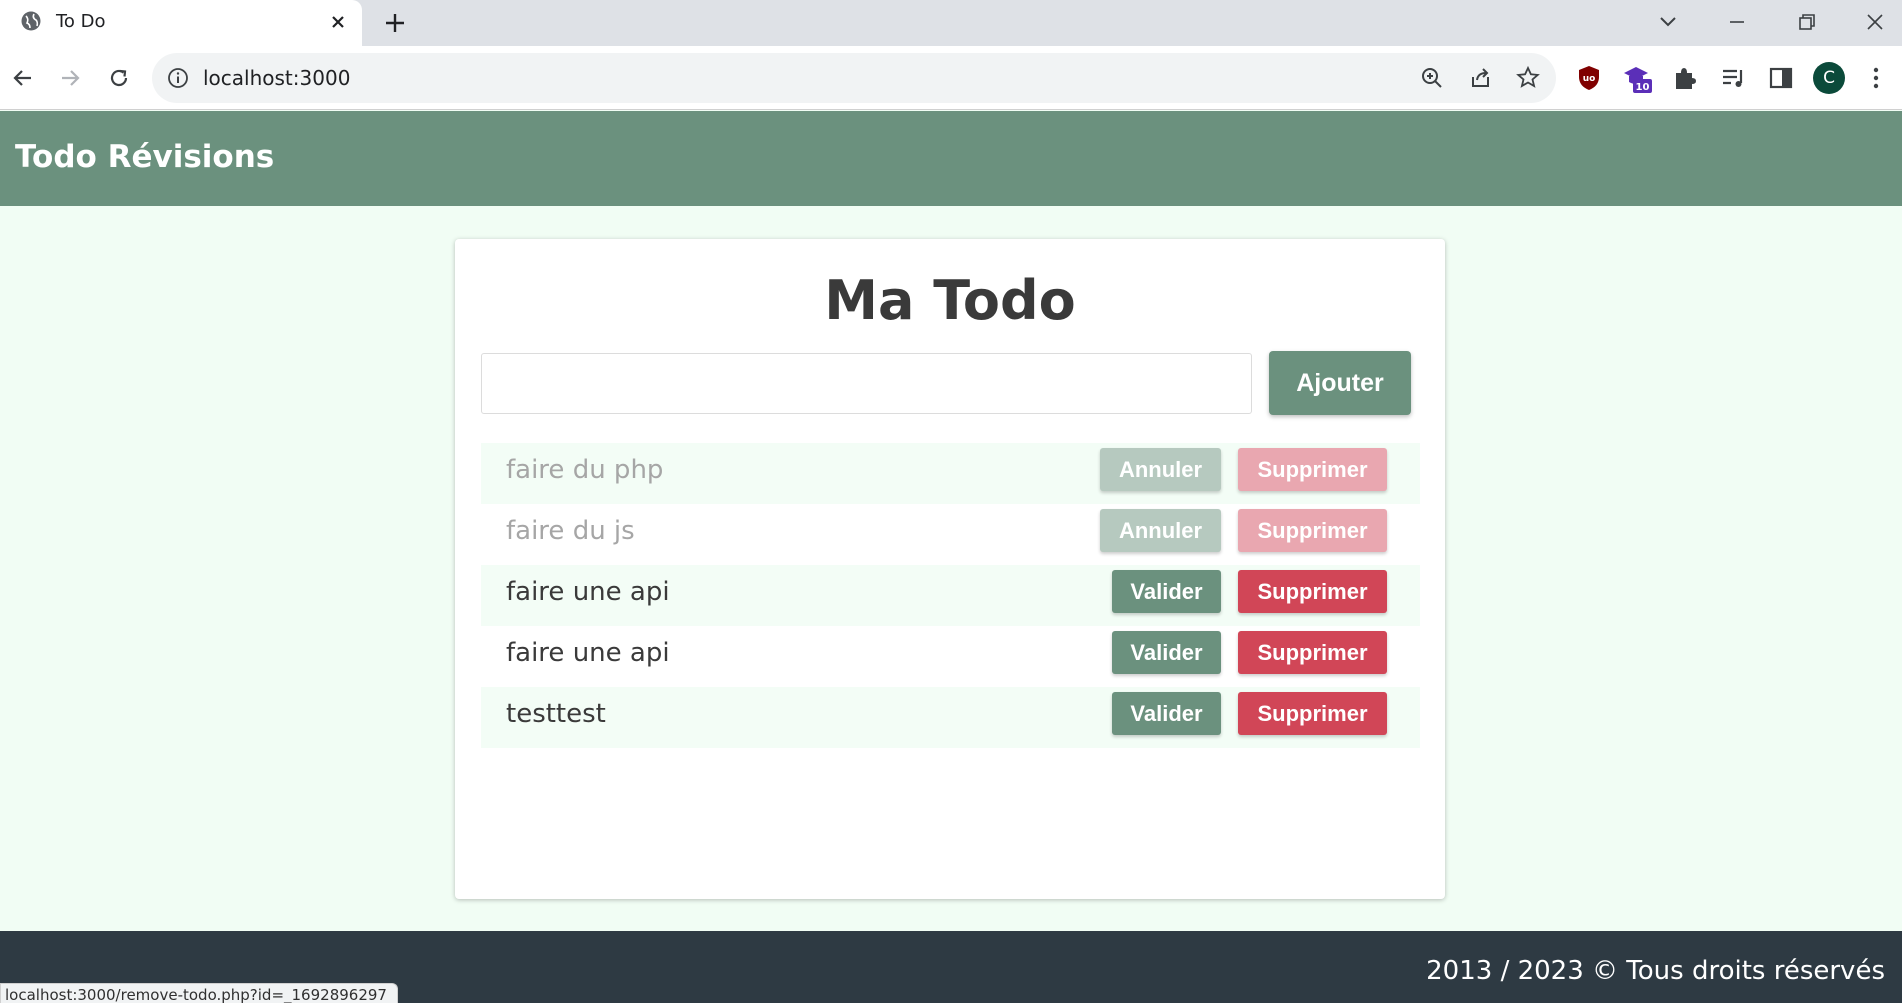 The image size is (1902, 1003). I want to click on media-control-icon, so click(1733, 78).